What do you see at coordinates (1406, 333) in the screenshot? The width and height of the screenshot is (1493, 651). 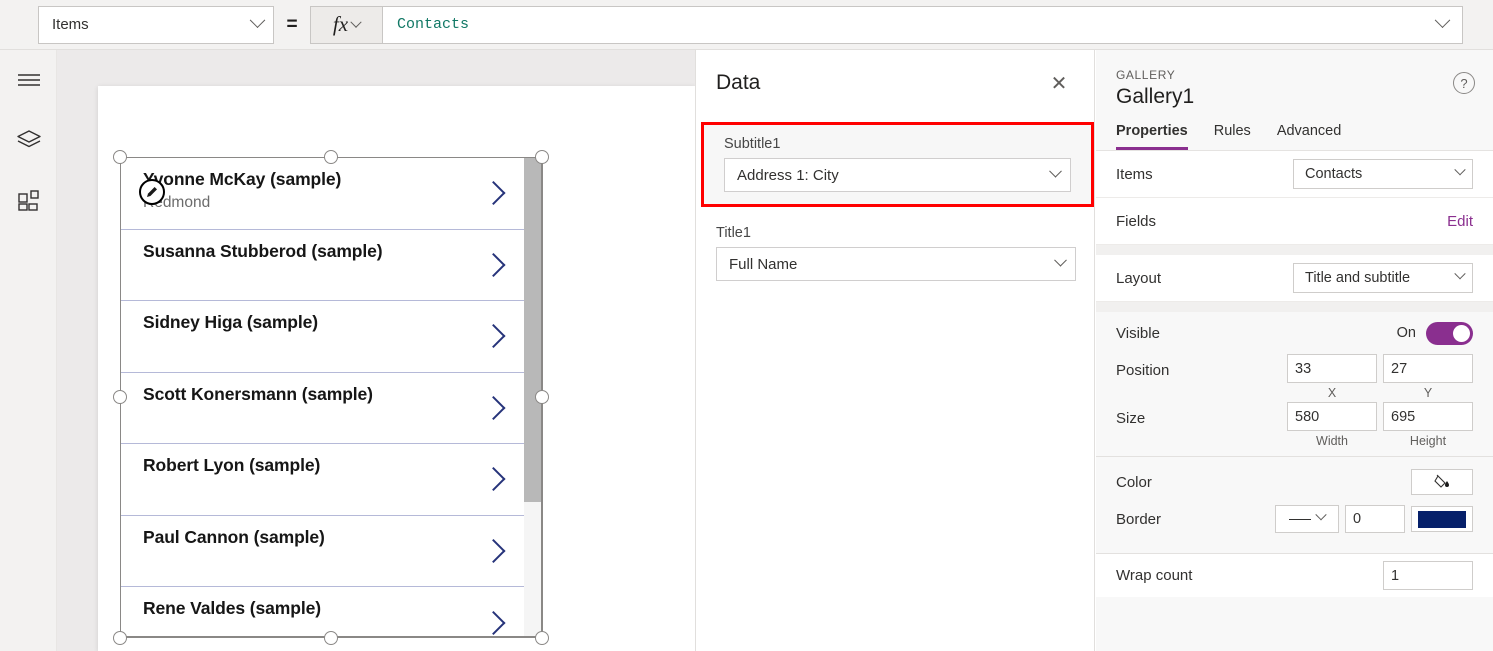 I see `visible-state-label: On` at bounding box center [1406, 333].